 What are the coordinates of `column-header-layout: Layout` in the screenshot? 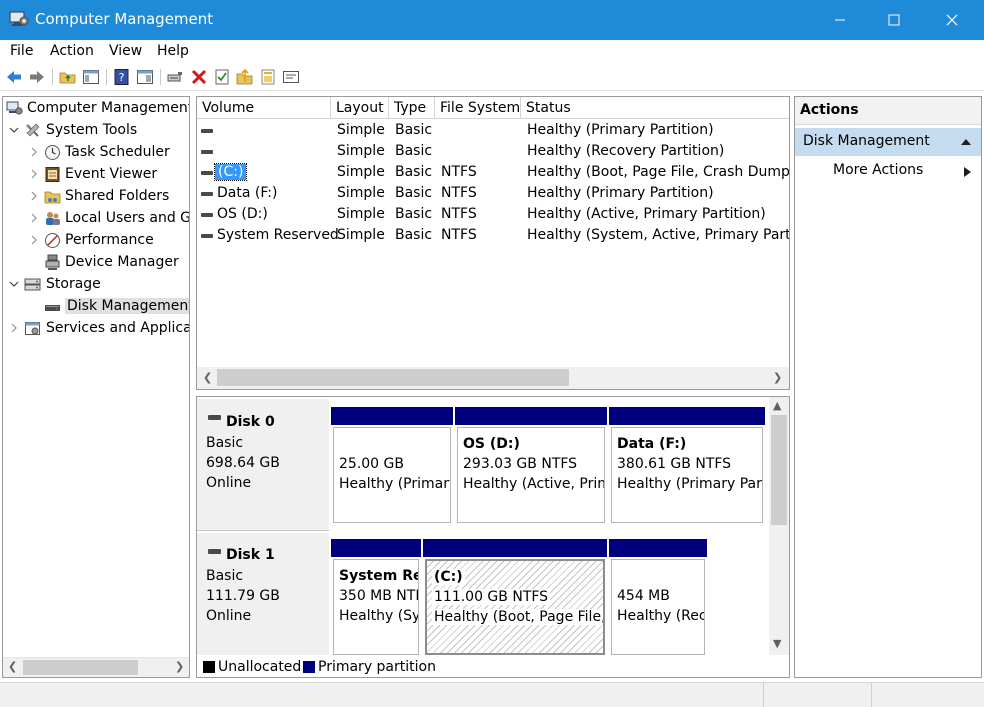 It's located at (360, 108).